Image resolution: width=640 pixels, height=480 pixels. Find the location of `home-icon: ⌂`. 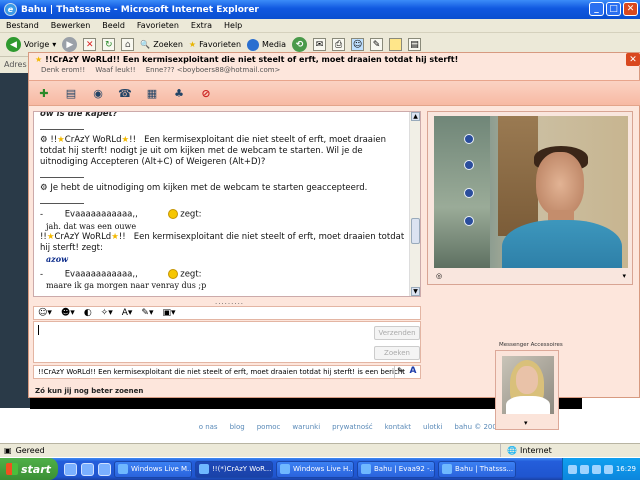

home-icon: ⌂ is located at coordinates (128, 44).